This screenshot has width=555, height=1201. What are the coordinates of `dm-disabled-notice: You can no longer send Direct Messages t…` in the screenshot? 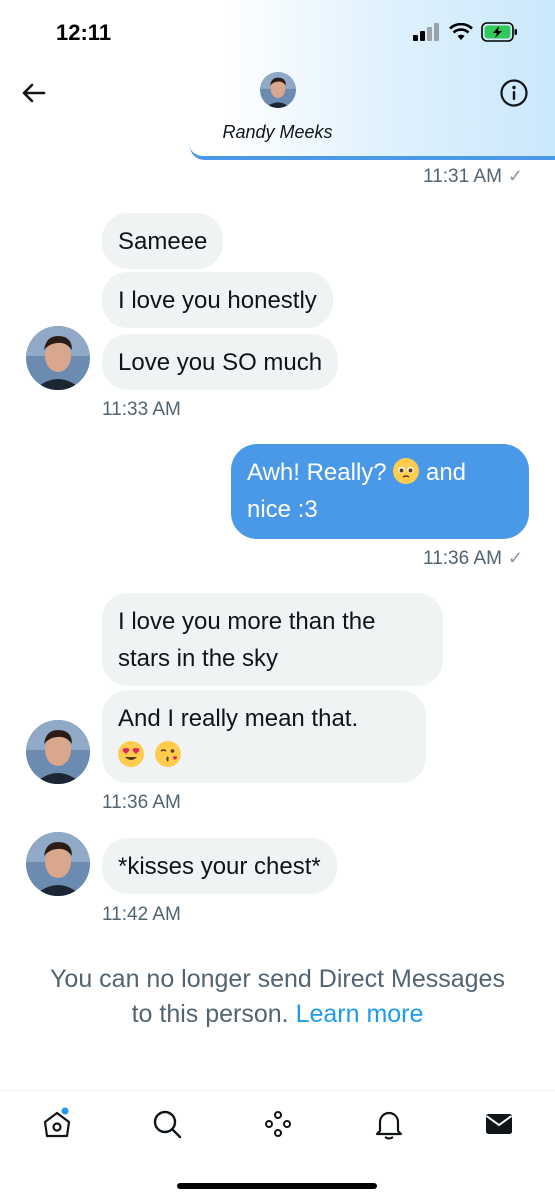 It's located at (277, 996).